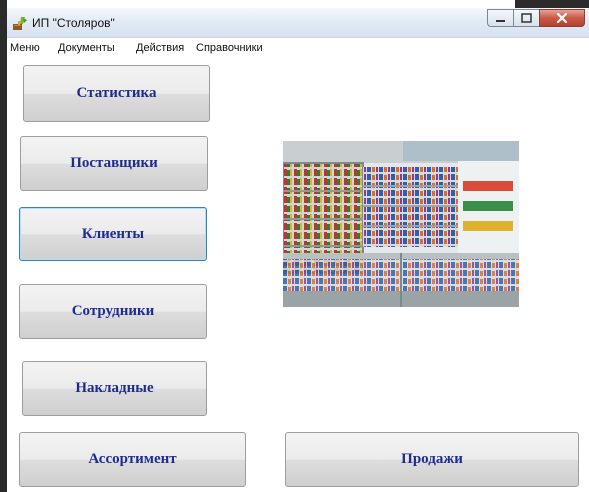 Image resolution: width=589 pixels, height=492 pixels. Describe the element at coordinates (114, 388) in the screenshot. I see `invoices-button: Накладные` at that location.